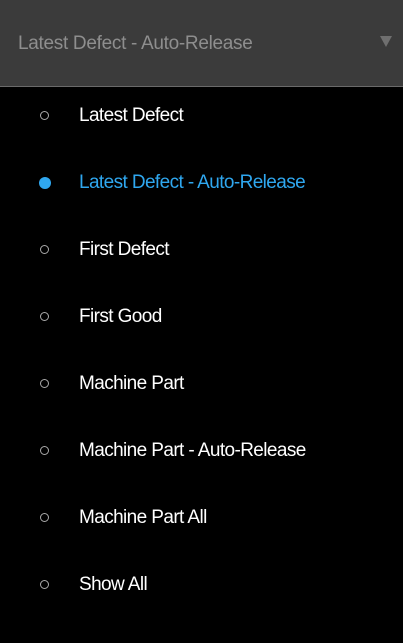 The width and height of the screenshot is (415, 643). I want to click on option-label: First Good, so click(120, 316).